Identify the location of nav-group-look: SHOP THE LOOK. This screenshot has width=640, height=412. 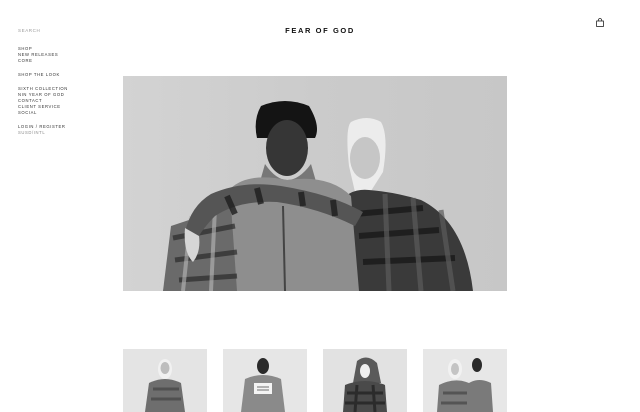
(43, 75).